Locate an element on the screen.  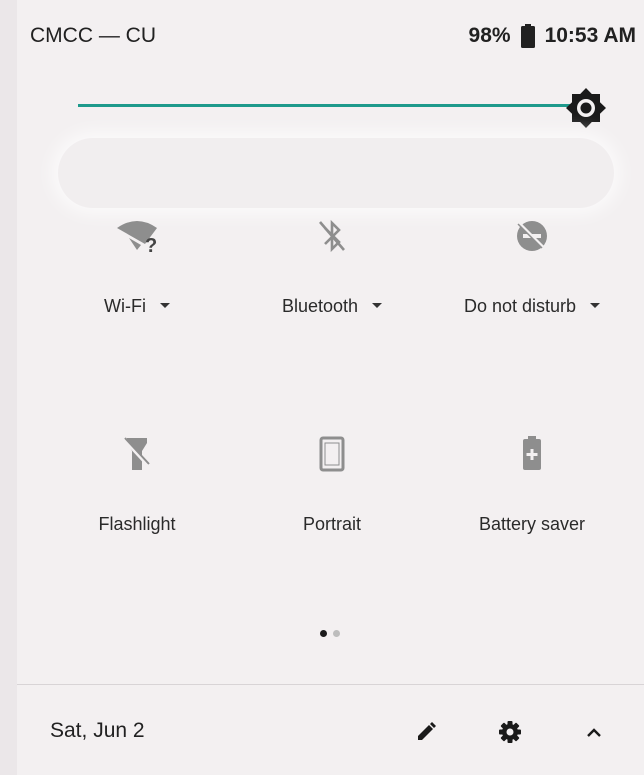
brightness-icon is located at coordinates (586, 108).